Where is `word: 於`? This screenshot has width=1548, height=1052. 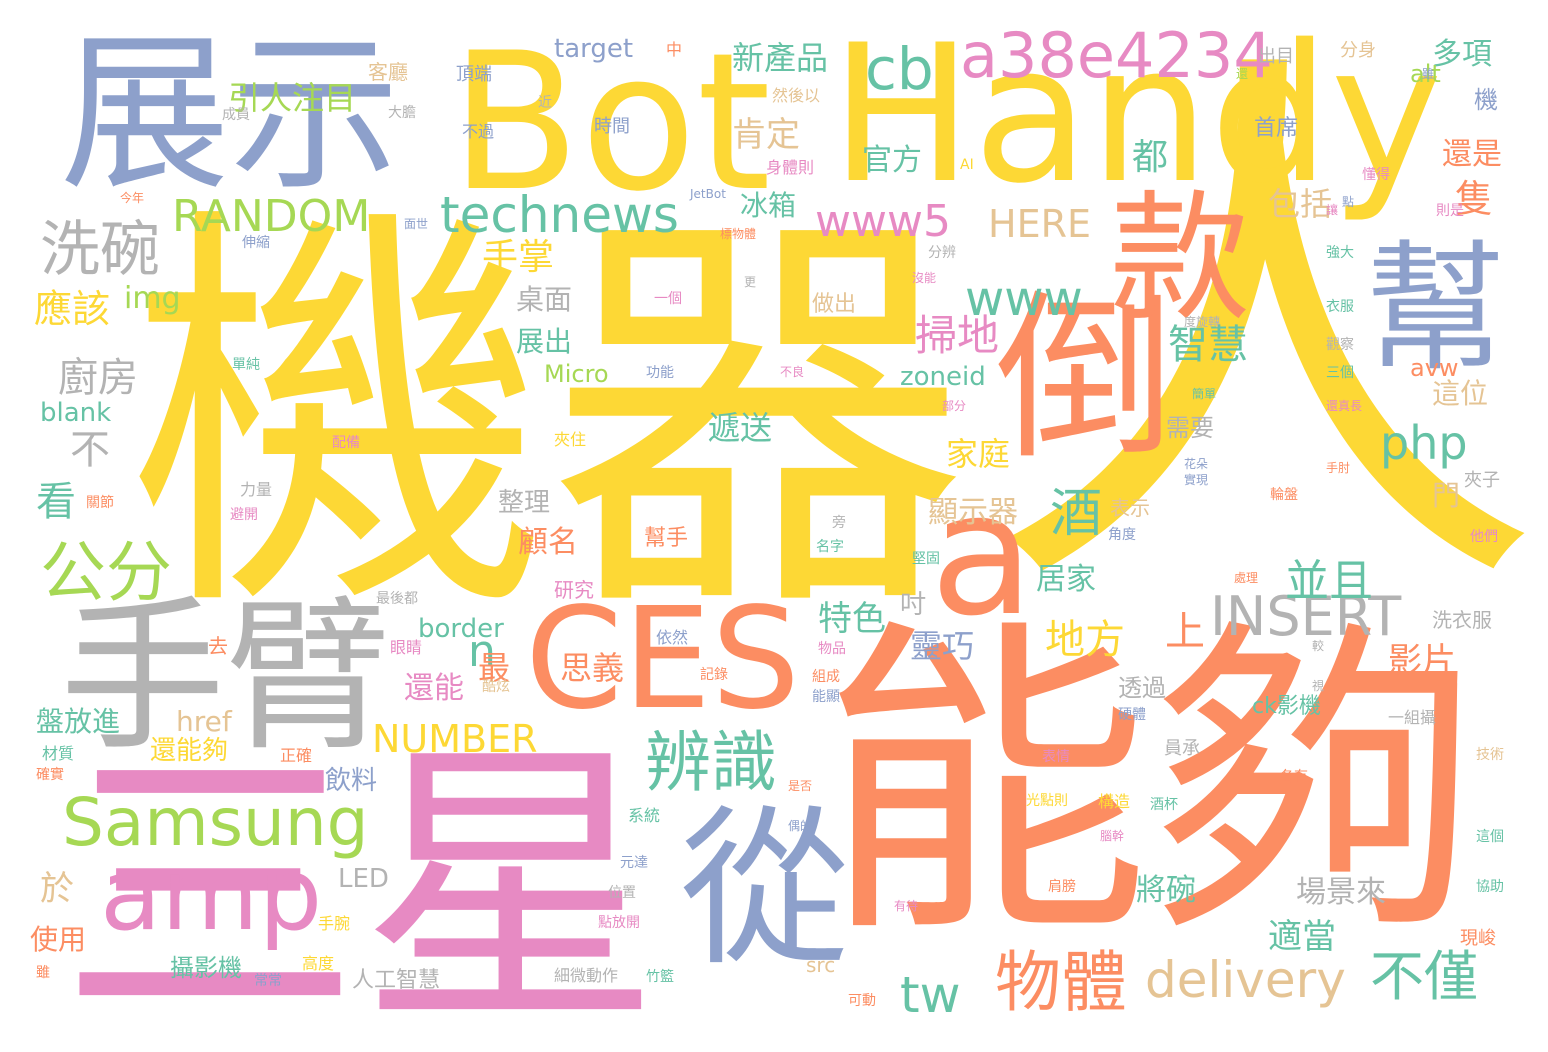 word: 於 is located at coordinates (57, 889).